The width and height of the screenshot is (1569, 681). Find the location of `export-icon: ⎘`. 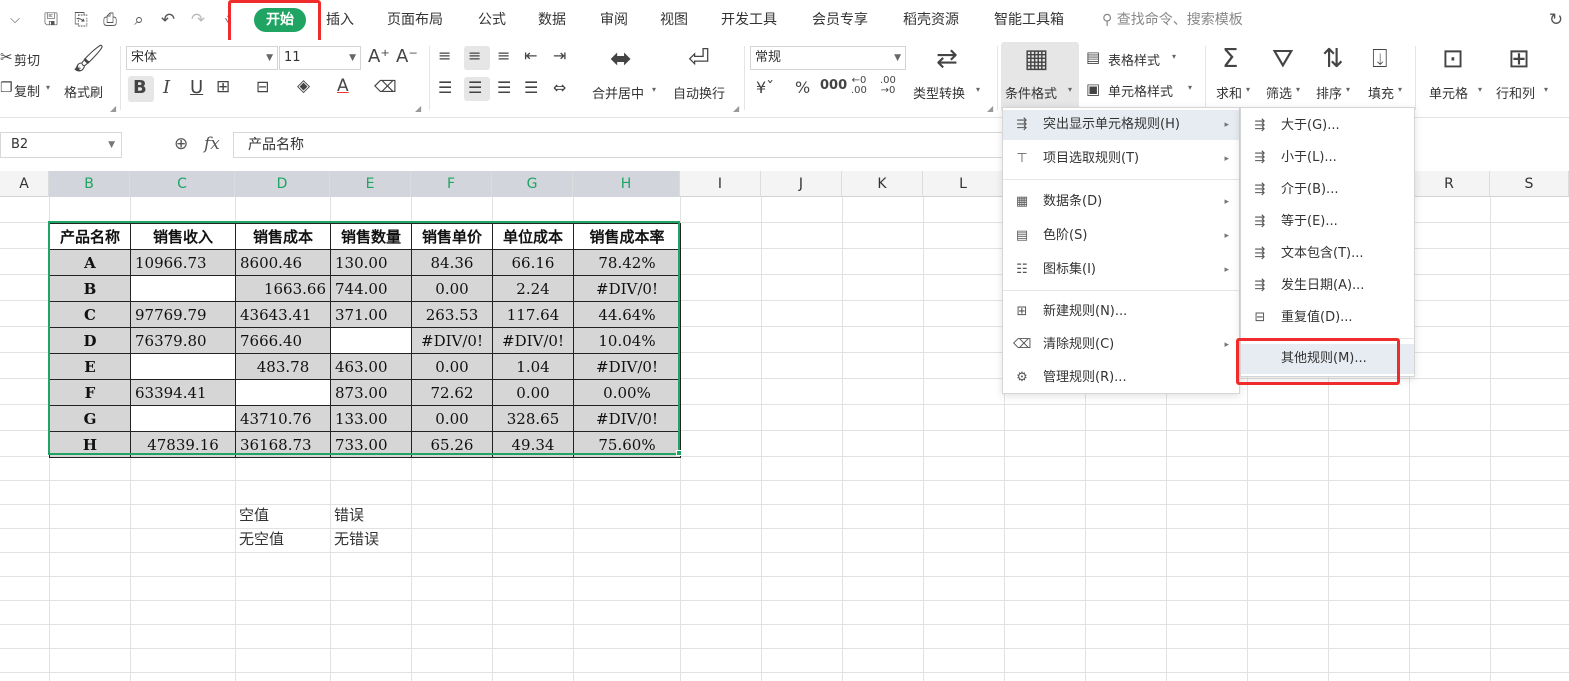

export-icon: ⎘ is located at coordinates (81, 20).